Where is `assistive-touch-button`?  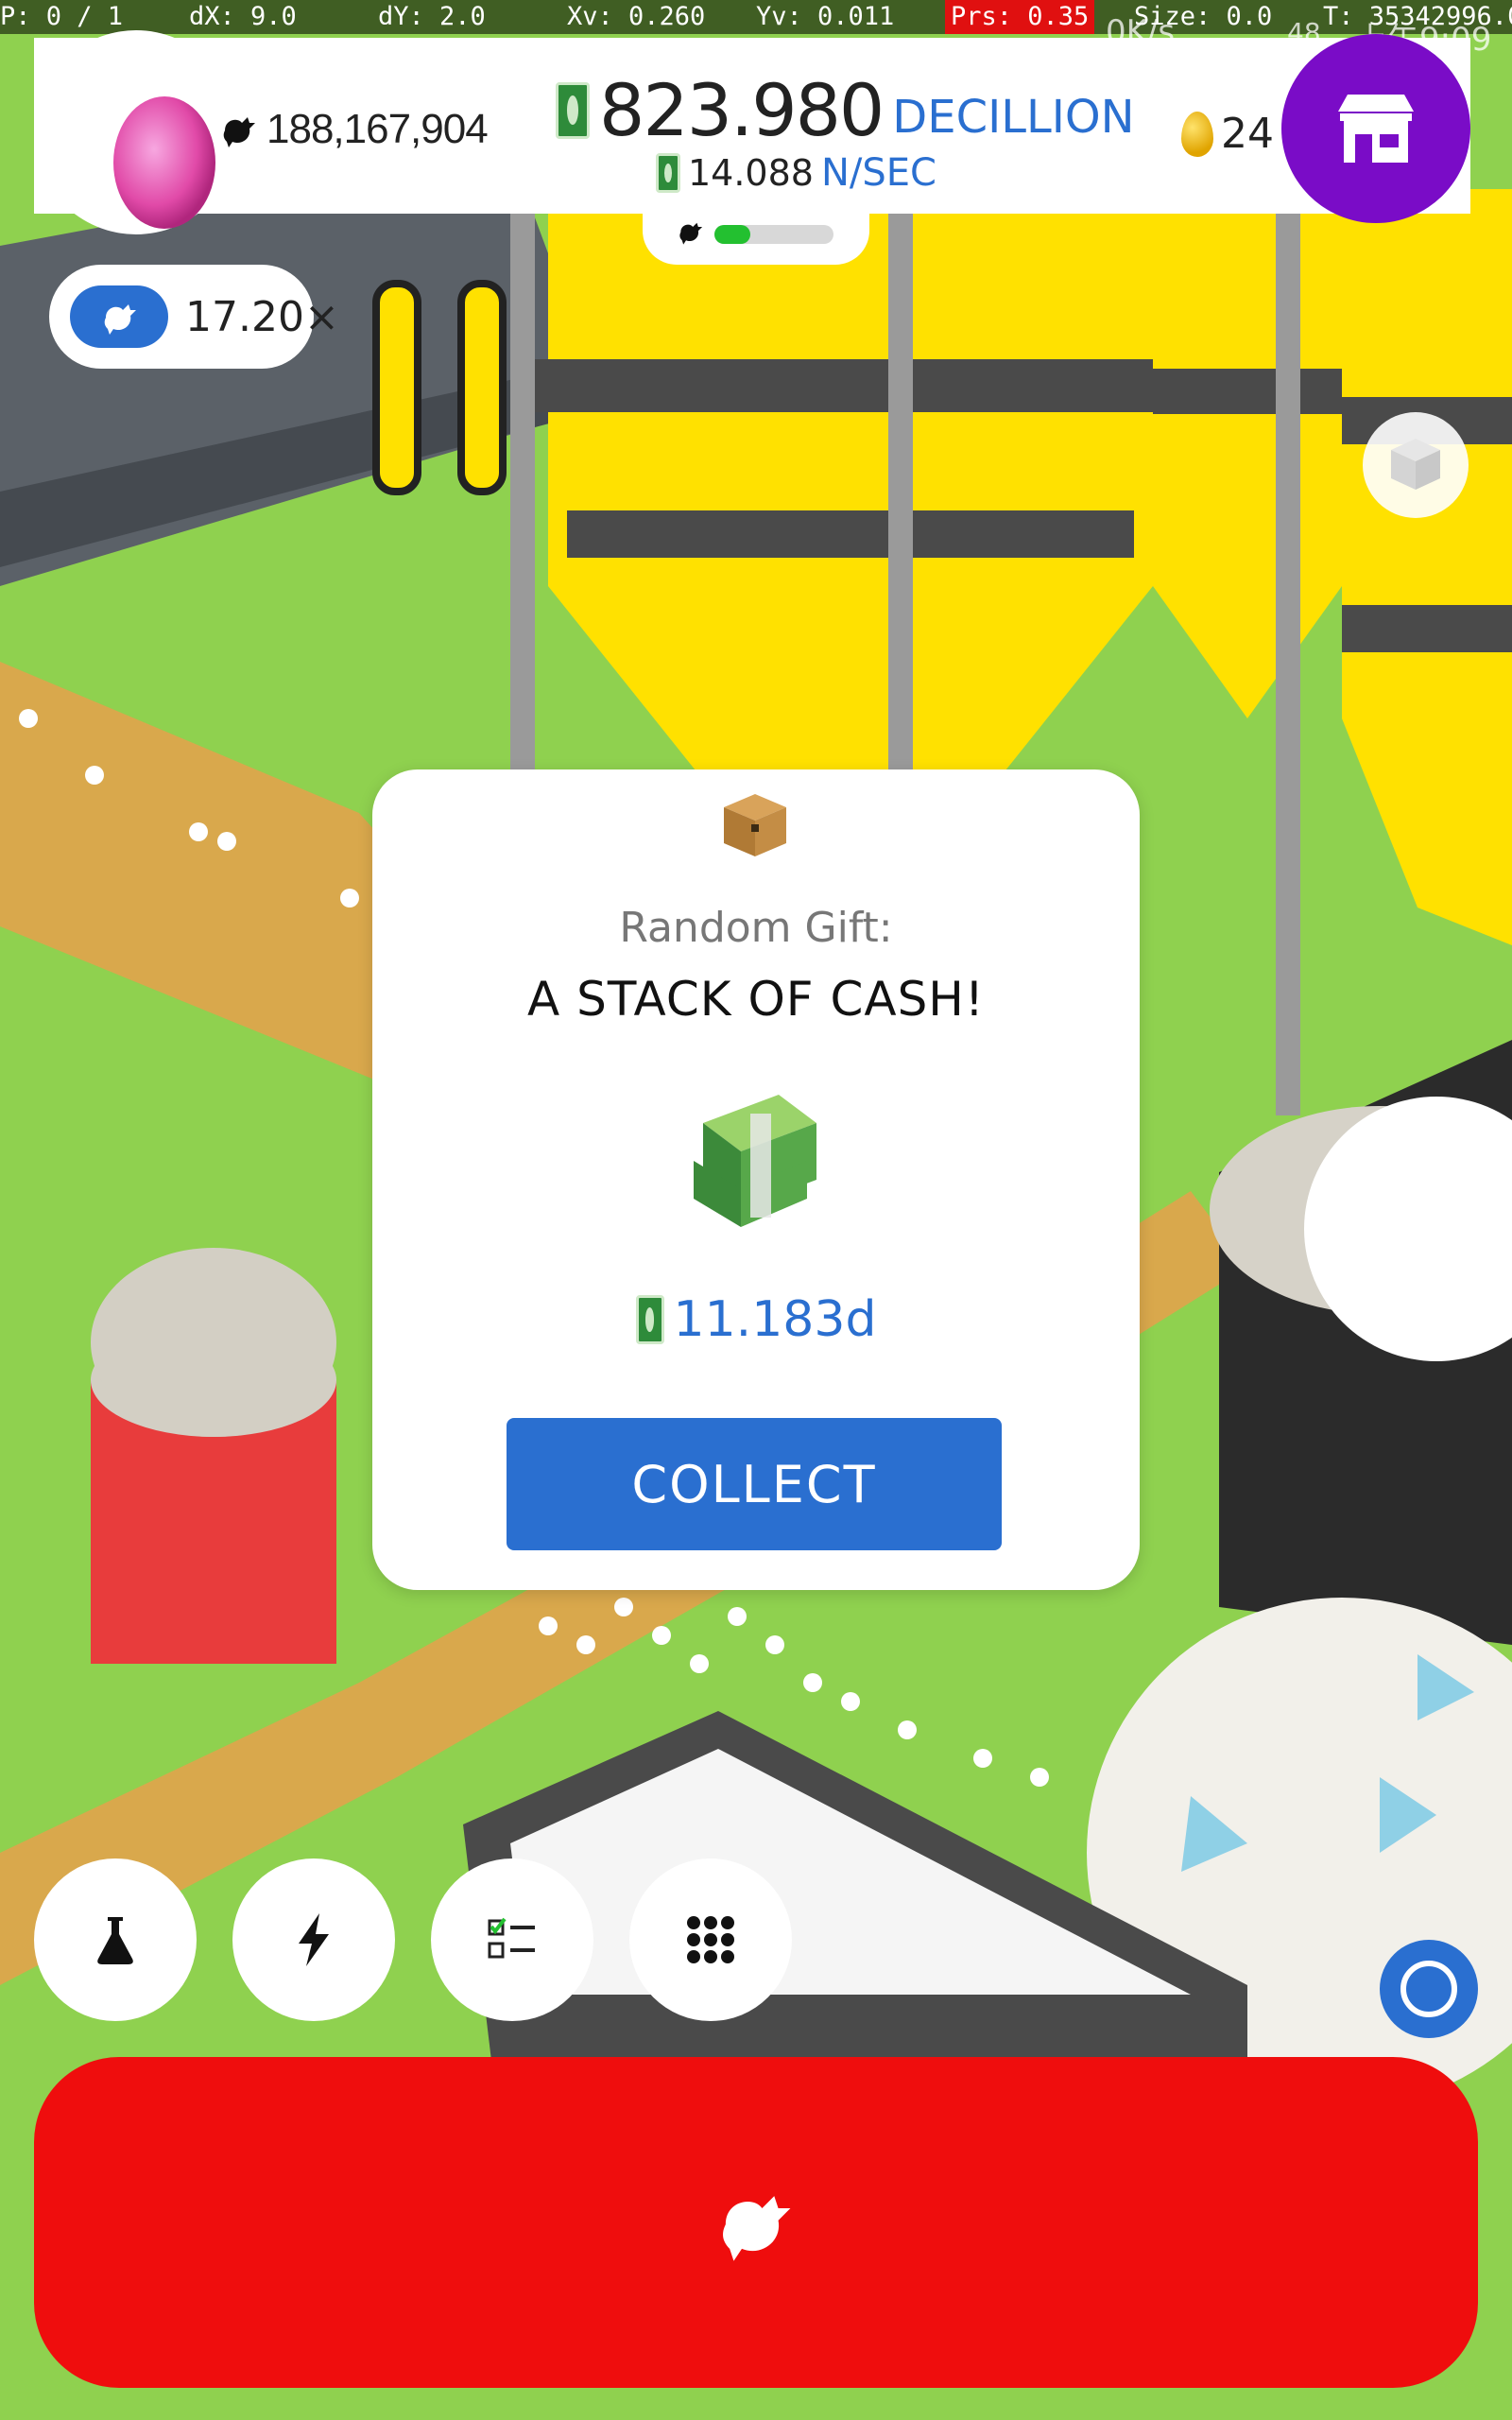
assistive-touch-button is located at coordinates (1429, 1989).